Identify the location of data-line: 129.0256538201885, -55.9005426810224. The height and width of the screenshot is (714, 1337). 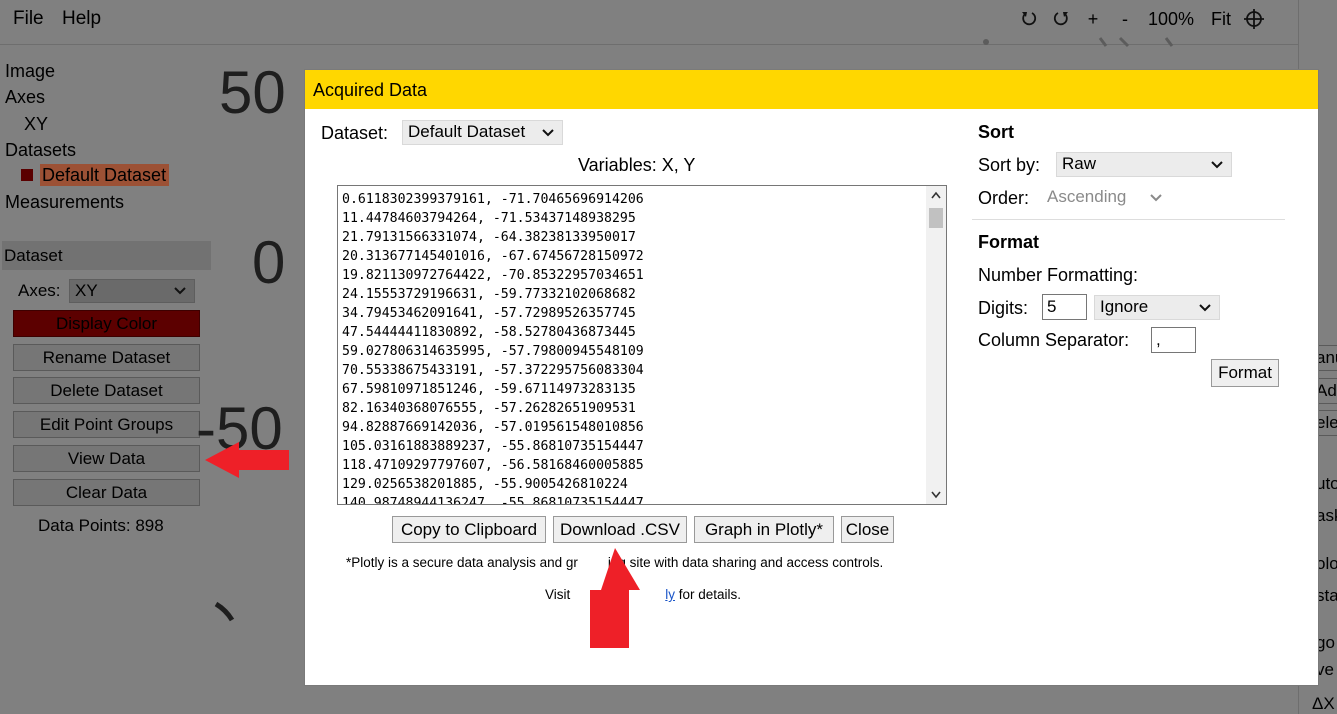
(485, 484).